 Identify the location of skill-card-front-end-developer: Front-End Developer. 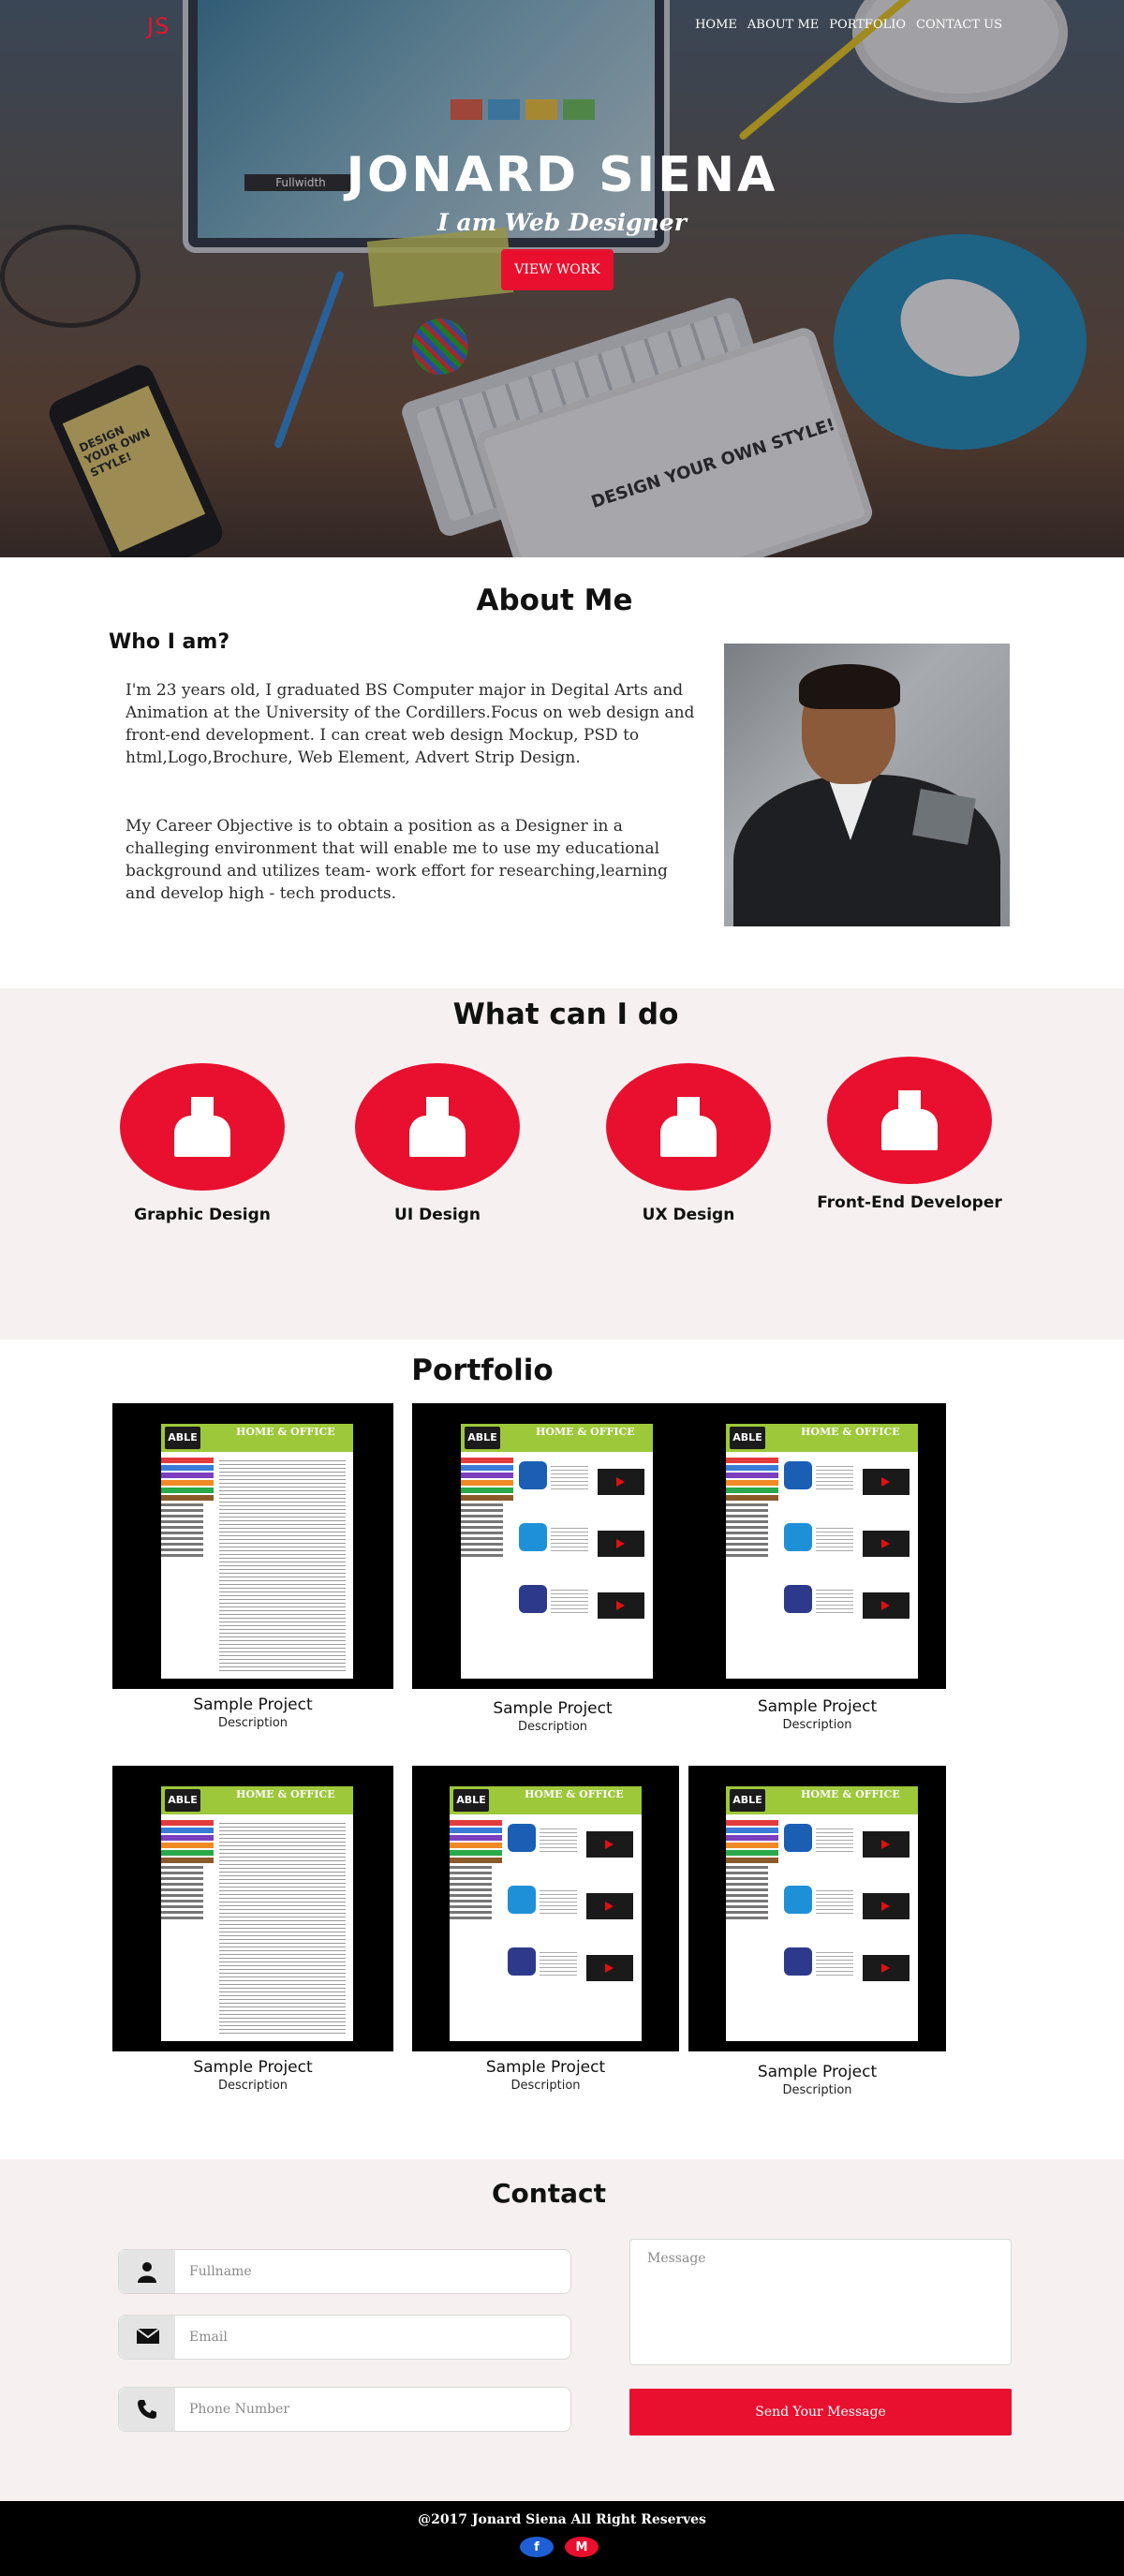
(909, 1135).